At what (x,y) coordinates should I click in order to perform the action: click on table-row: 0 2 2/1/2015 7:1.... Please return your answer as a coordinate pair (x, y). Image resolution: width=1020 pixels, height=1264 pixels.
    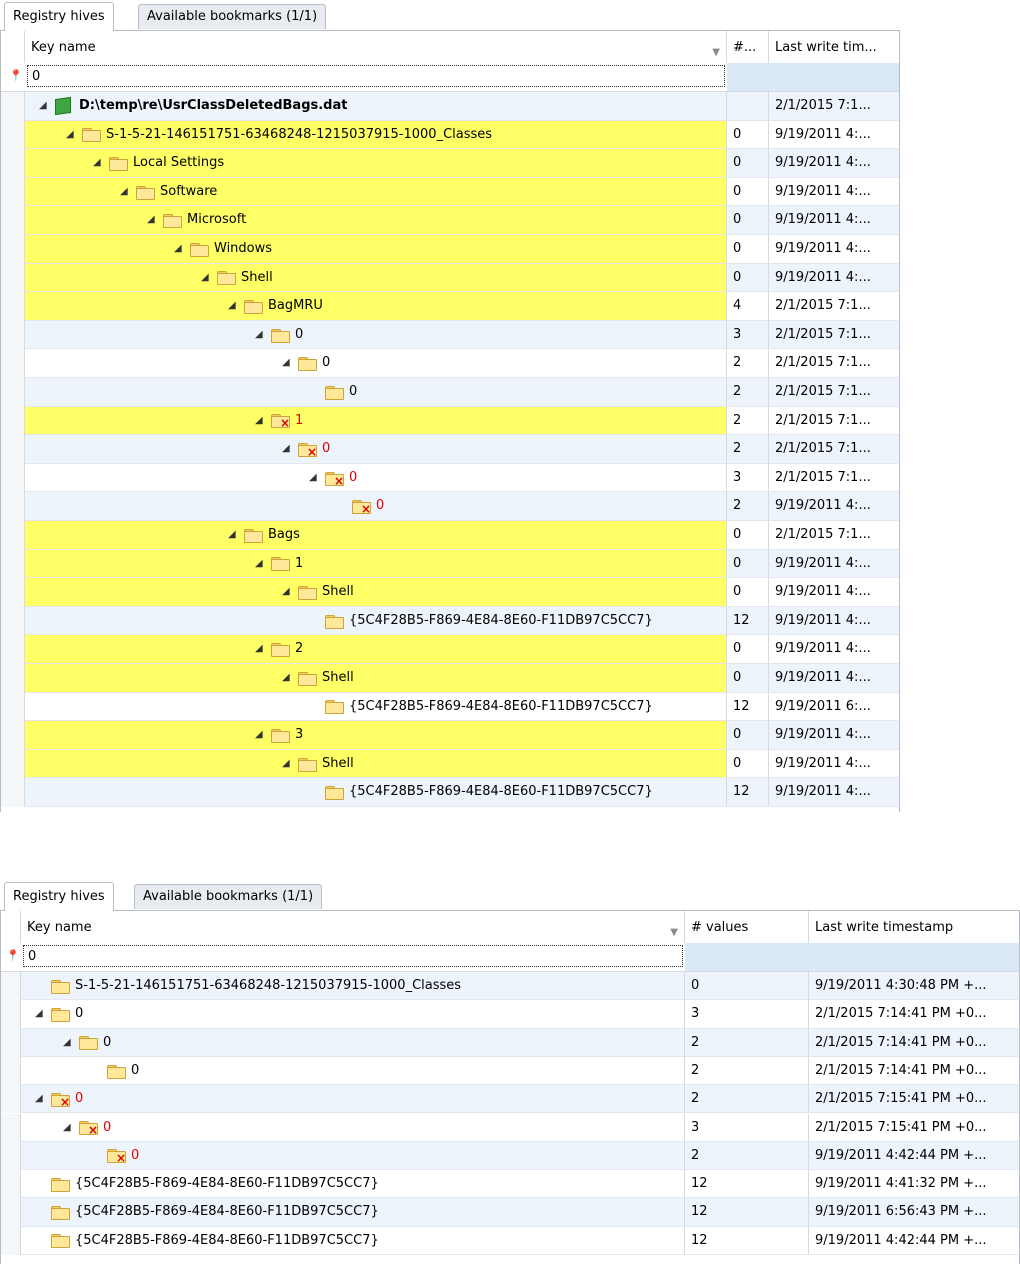
    Looking at the image, I should click on (450, 392).